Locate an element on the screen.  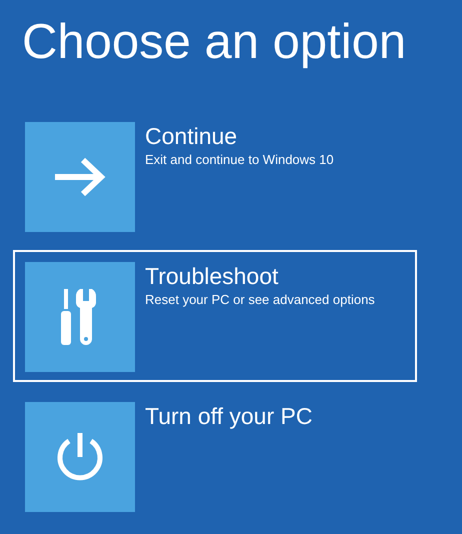
power-icon is located at coordinates (80, 457).